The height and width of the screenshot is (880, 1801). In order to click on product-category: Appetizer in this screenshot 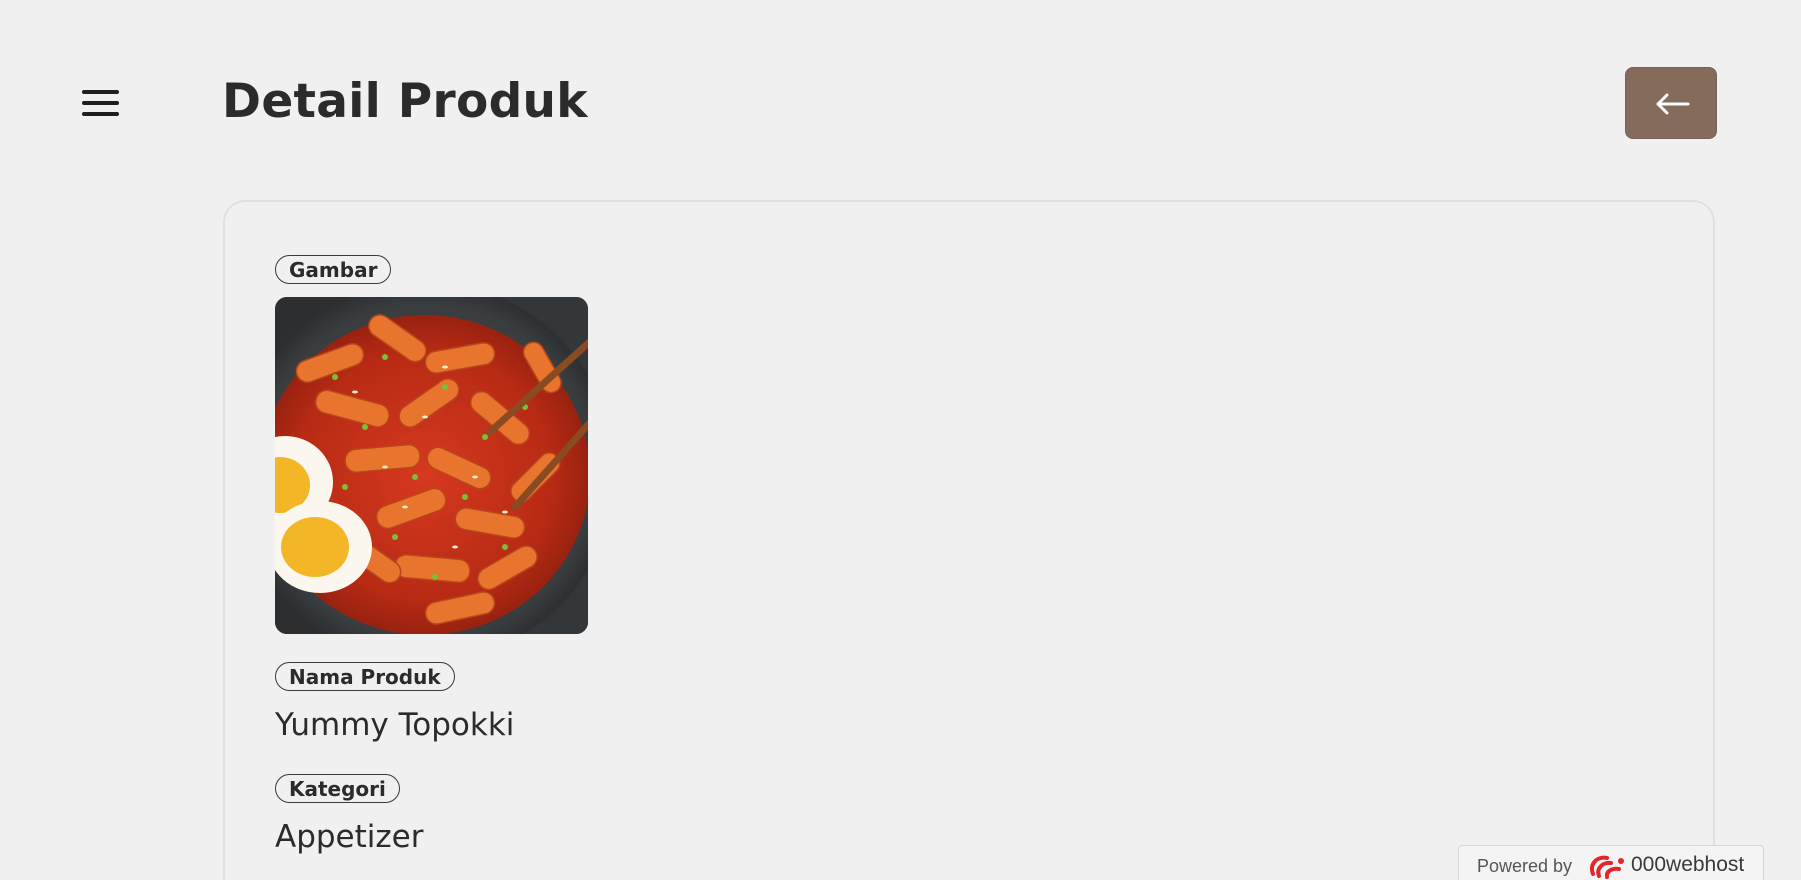, I will do `click(349, 837)`.